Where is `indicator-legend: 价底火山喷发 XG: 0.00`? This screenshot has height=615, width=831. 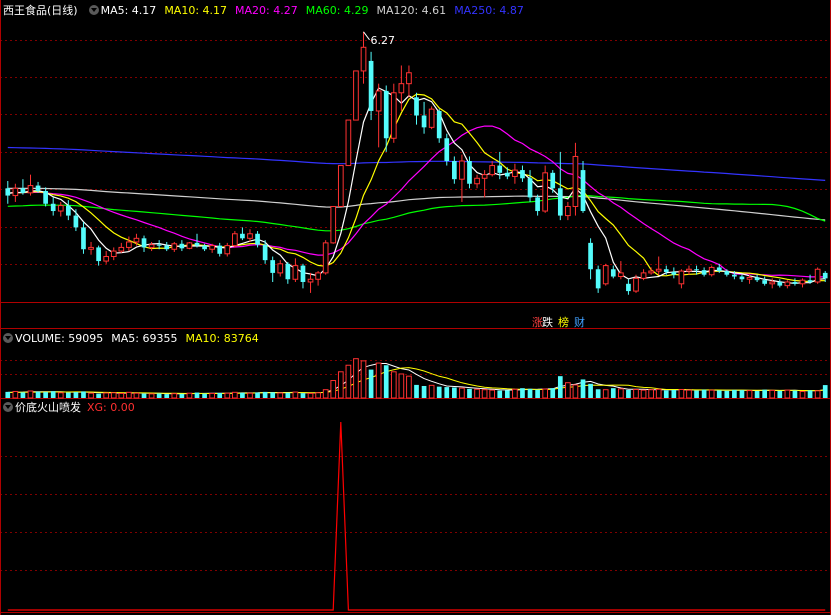 indicator-legend: 价底火山喷发 XG: 0.00 is located at coordinates (75, 408).